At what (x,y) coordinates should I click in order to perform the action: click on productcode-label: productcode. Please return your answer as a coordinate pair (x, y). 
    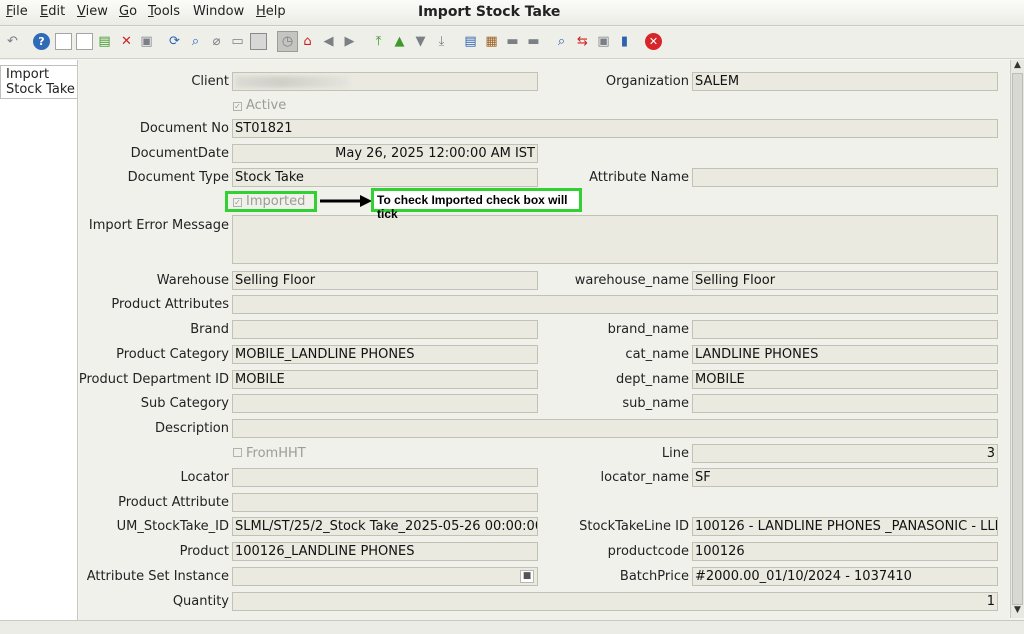
    Looking at the image, I should click on (648, 551).